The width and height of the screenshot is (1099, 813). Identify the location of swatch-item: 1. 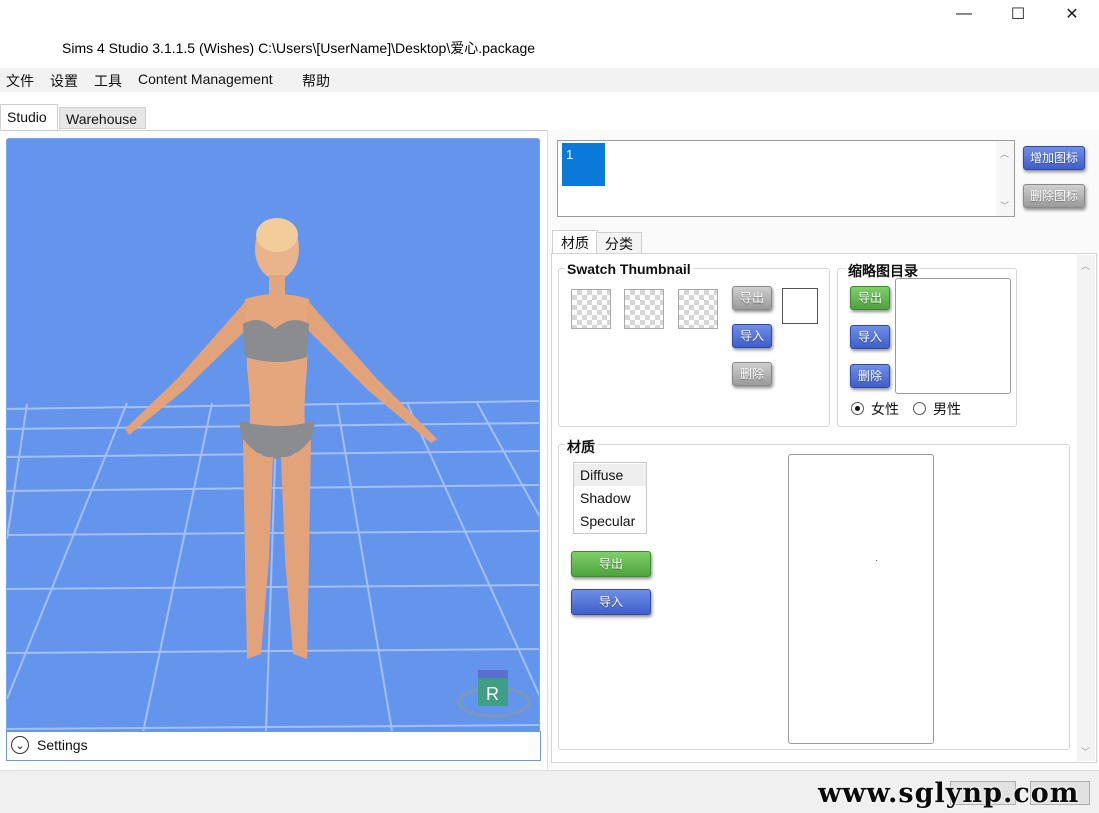
(583, 164).